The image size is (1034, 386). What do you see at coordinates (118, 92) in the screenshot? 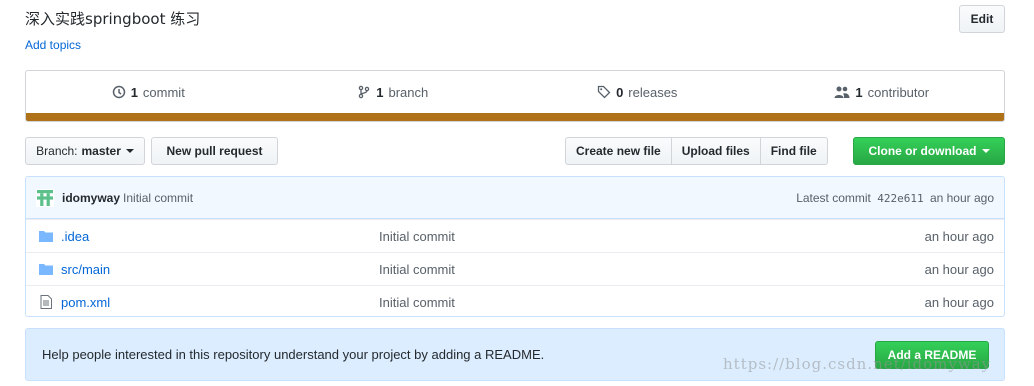
I see `history-icon` at bounding box center [118, 92].